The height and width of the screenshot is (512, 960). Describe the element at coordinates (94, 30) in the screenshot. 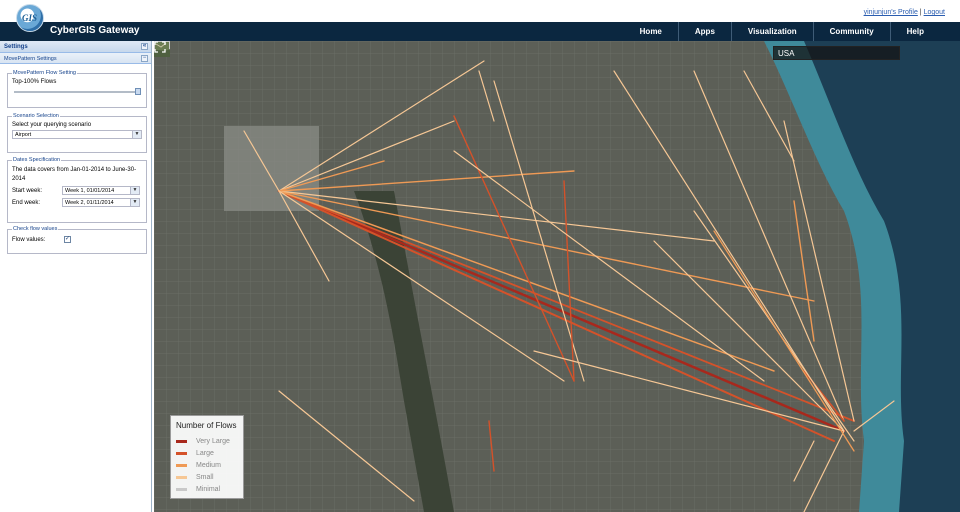

I see `app-title: CyberGIS Gateway` at that location.